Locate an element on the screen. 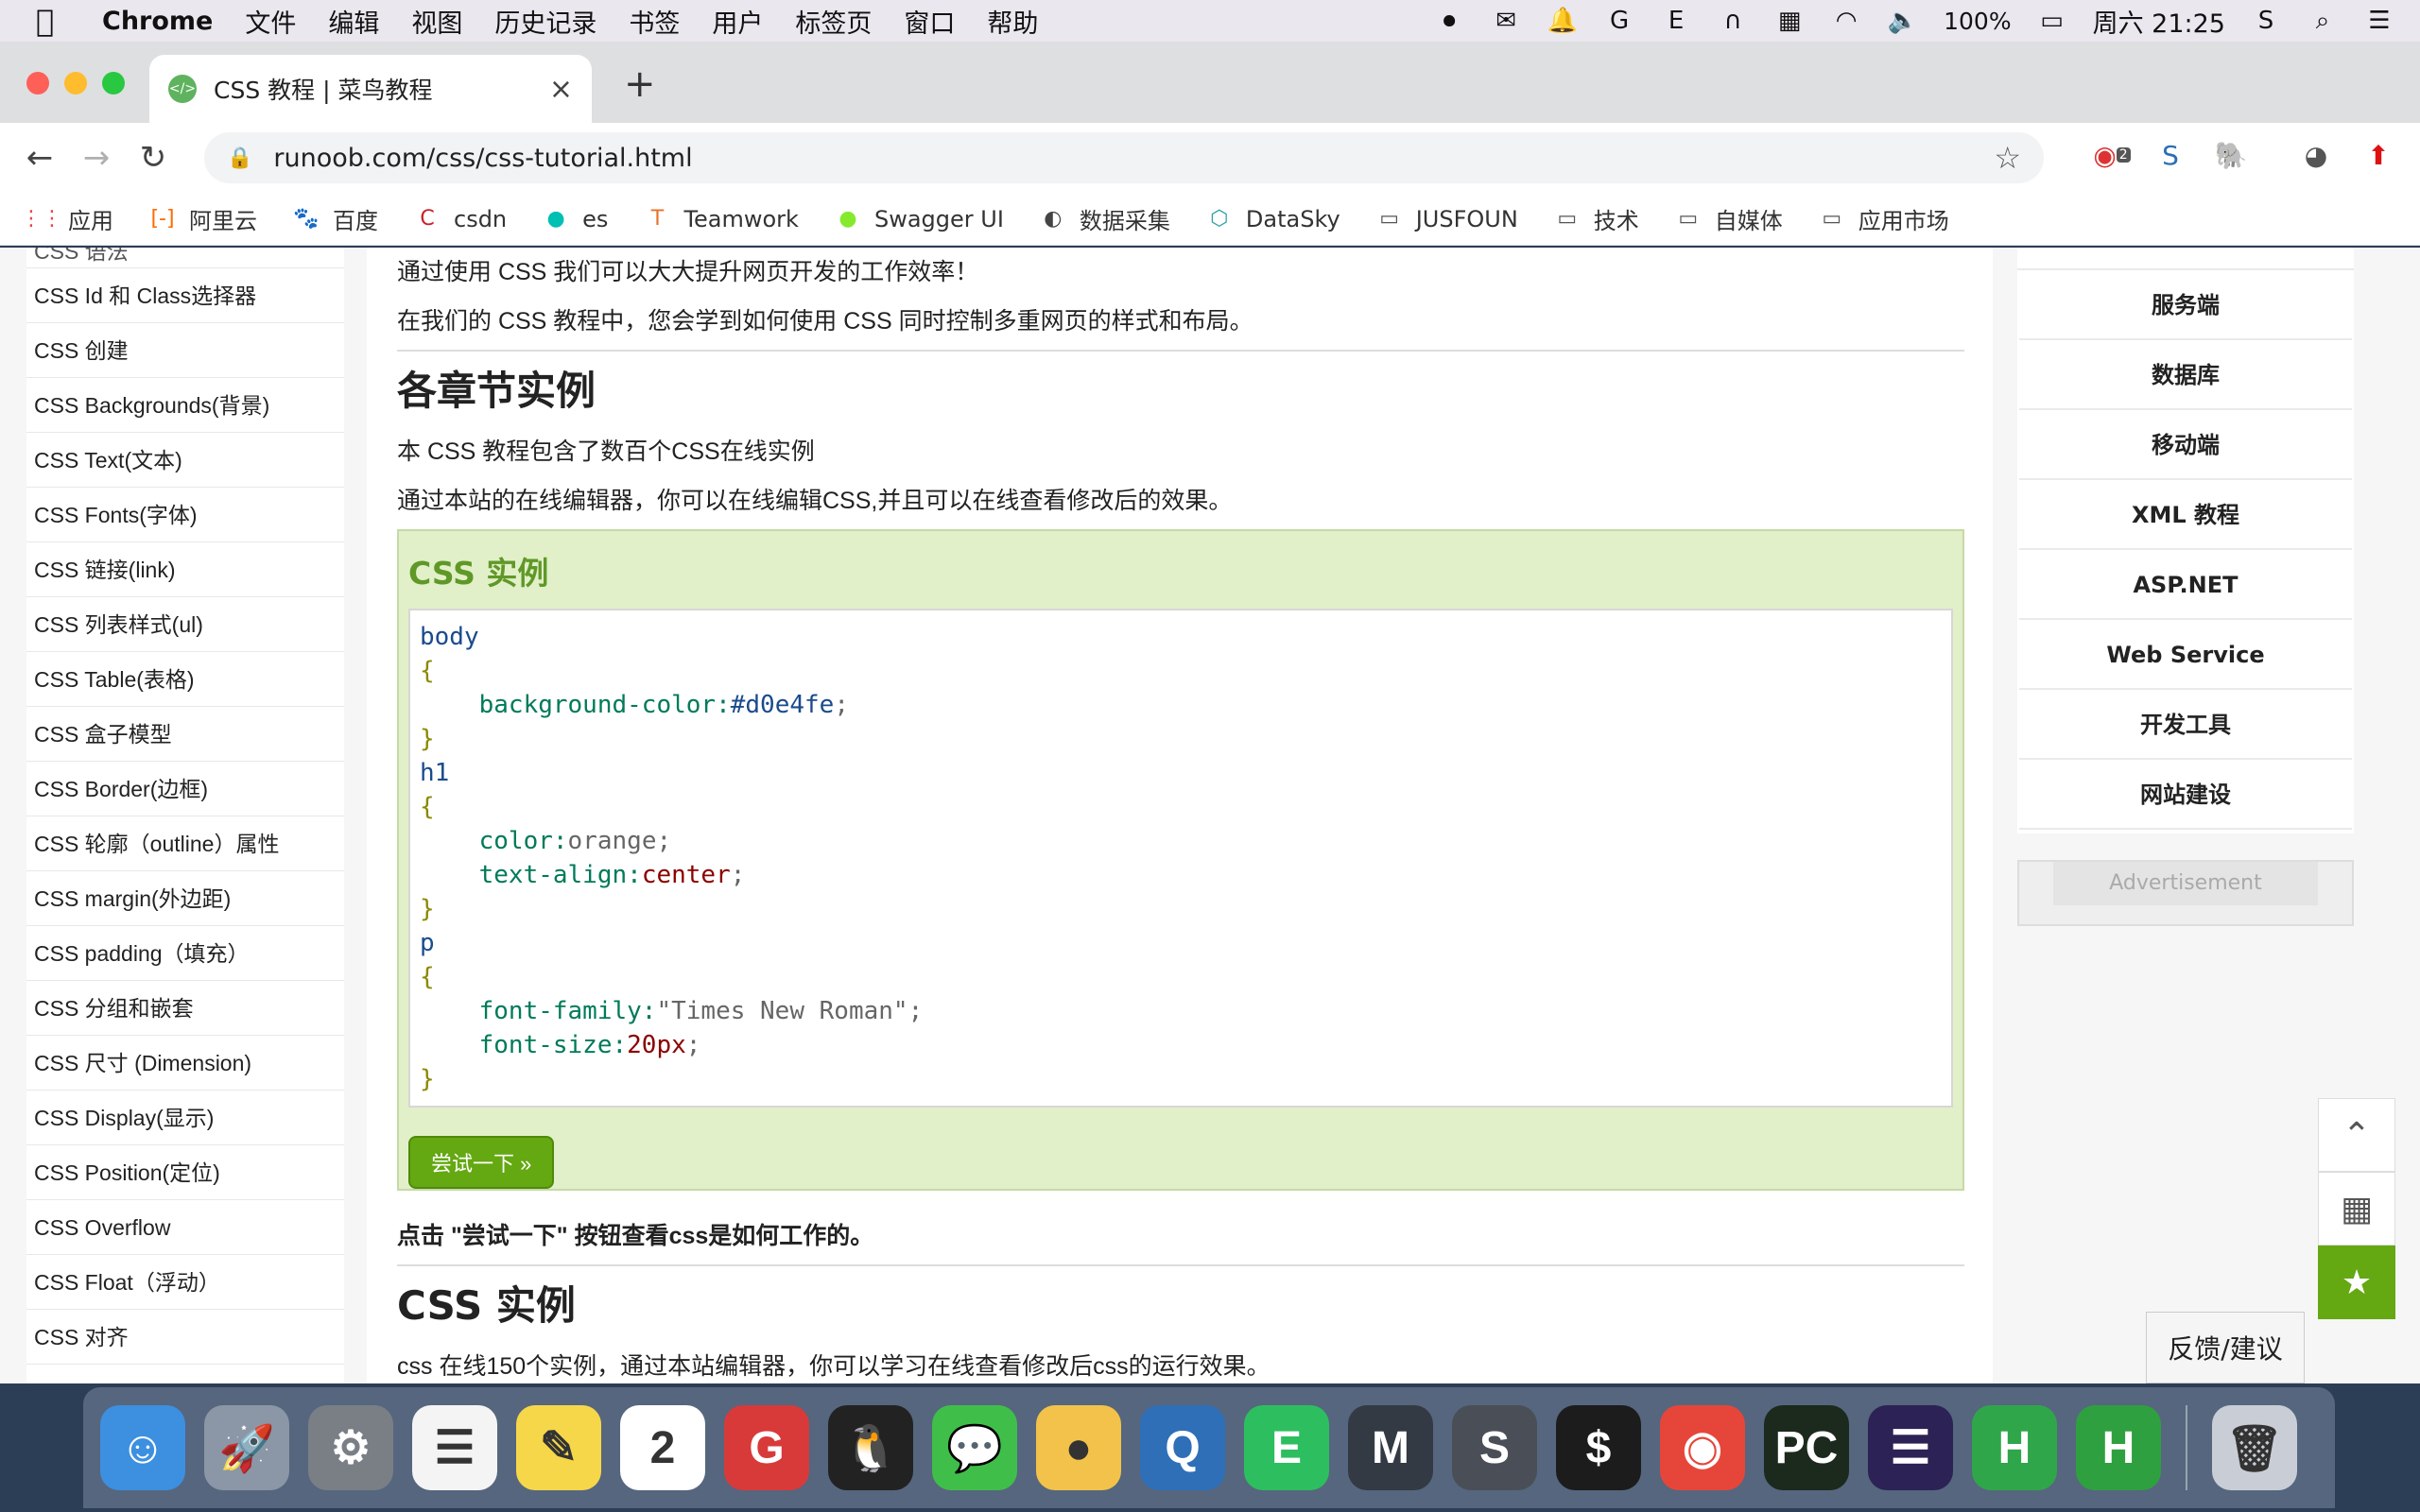  category-nav-item: 开发工具 is located at coordinates (2185, 725).